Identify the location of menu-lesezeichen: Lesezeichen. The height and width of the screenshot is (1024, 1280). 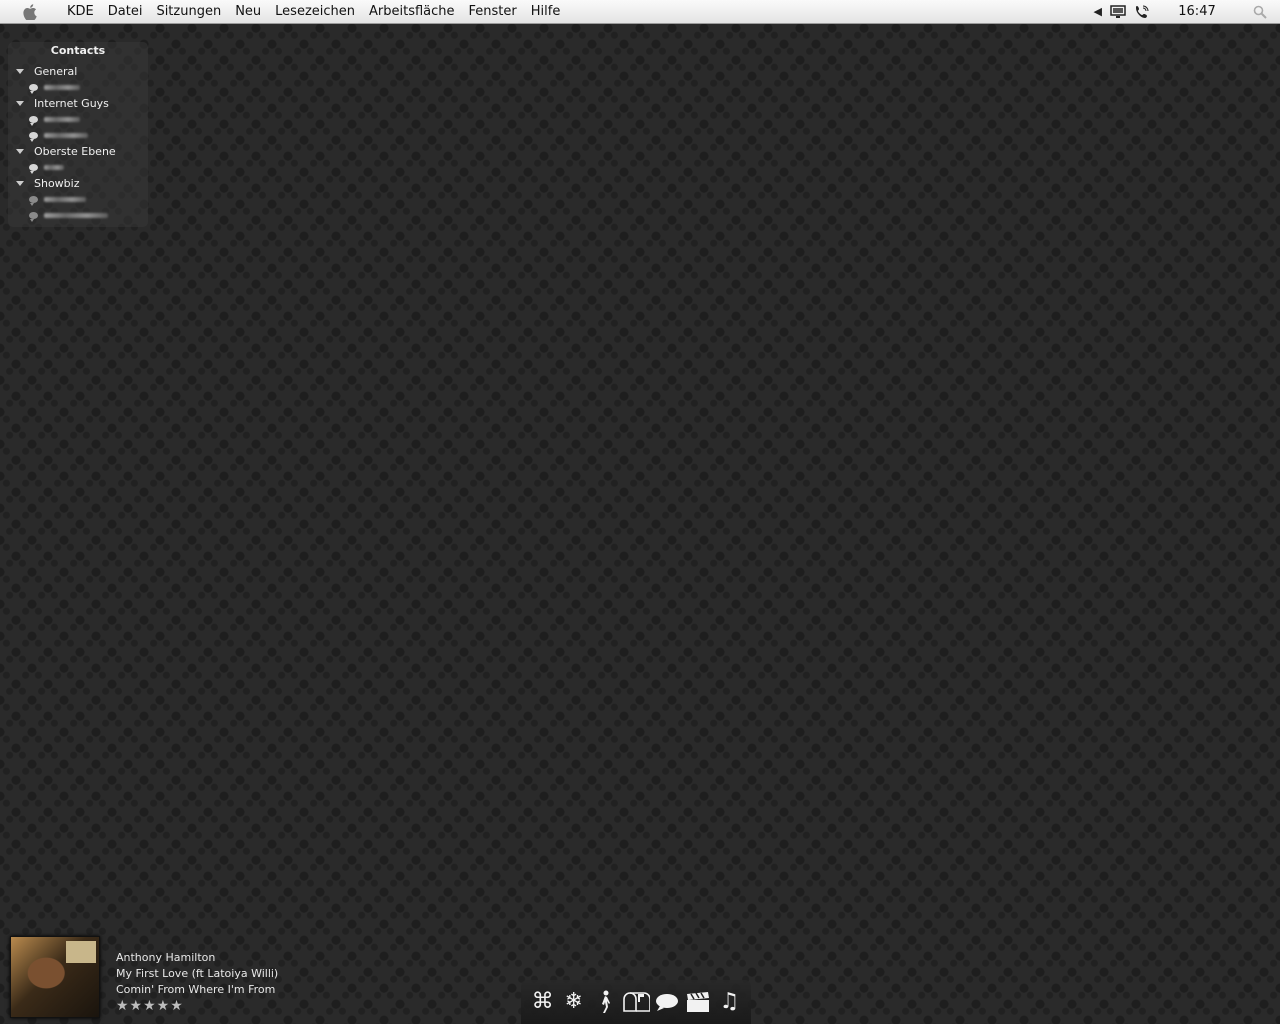
(315, 11).